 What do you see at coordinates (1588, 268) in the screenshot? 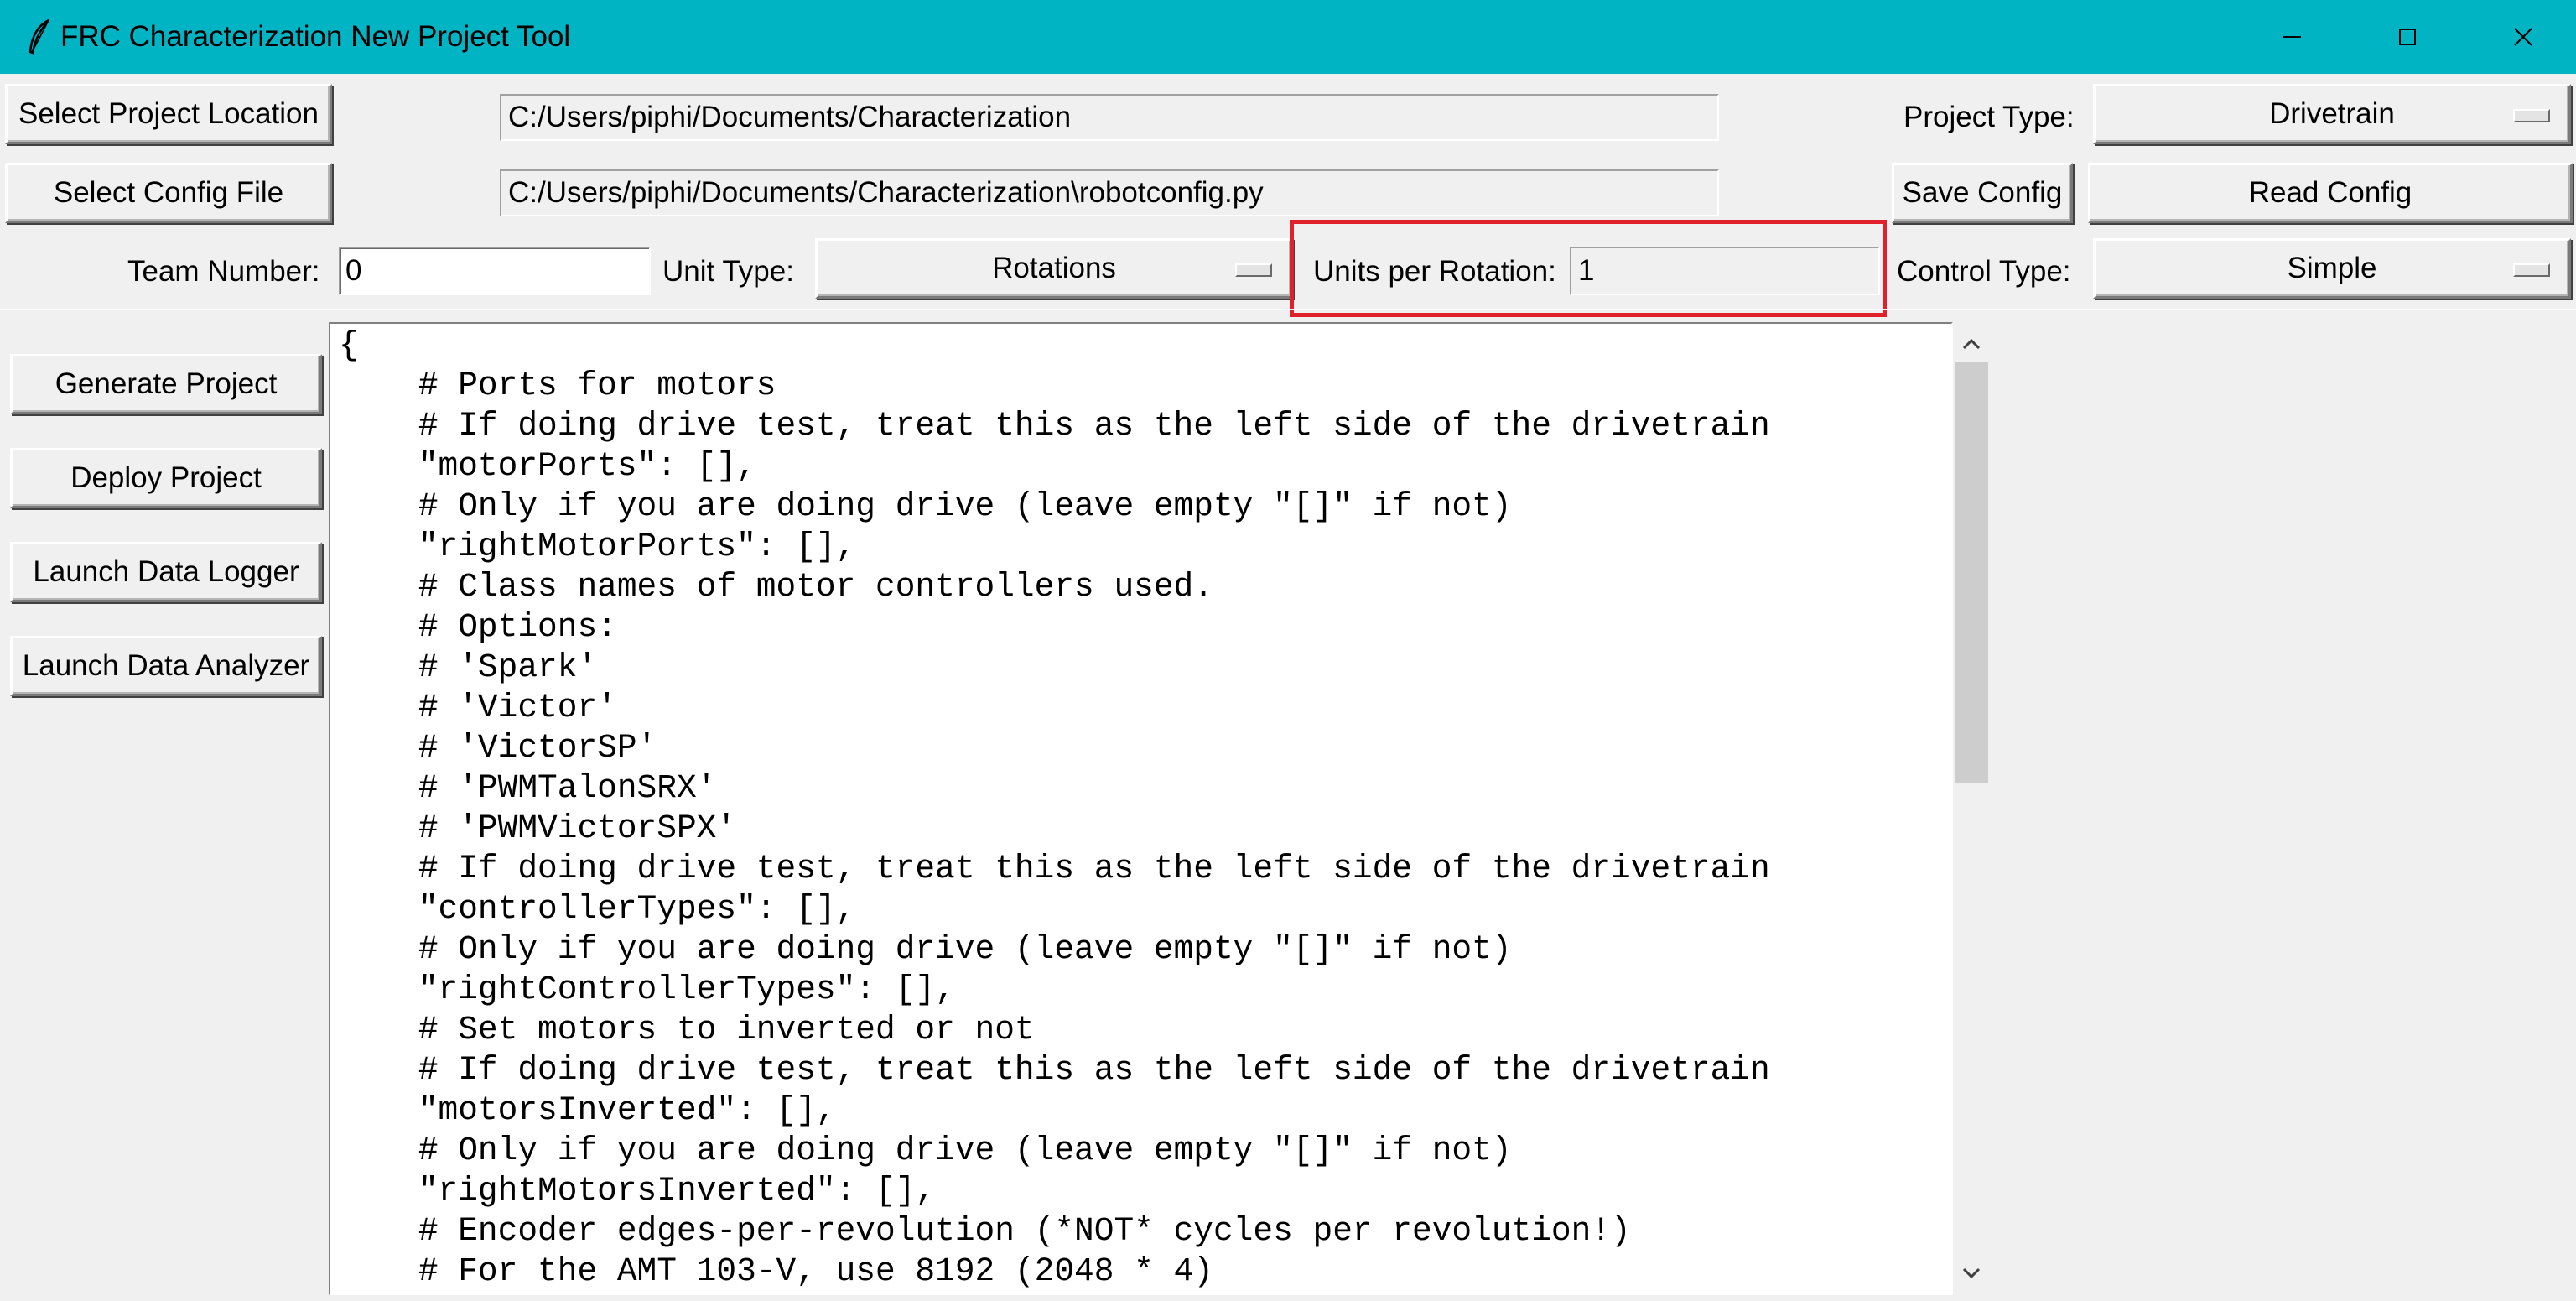
I see `highlight-box` at bounding box center [1588, 268].